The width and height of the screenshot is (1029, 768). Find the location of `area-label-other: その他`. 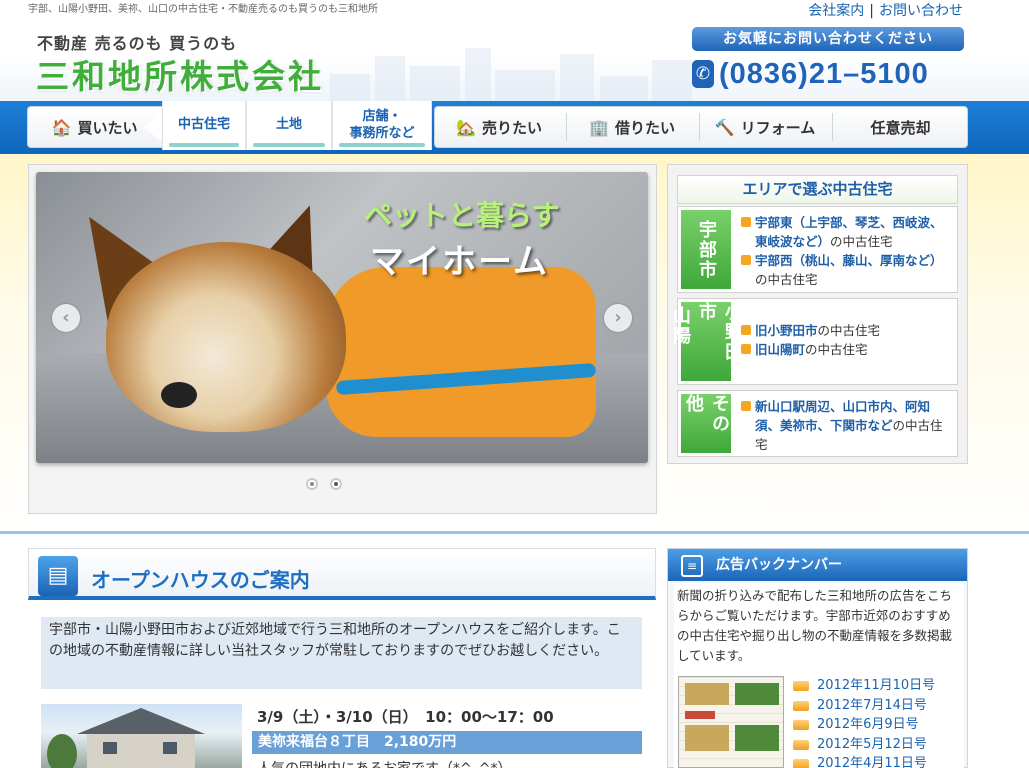

area-label-other: その他 is located at coordinates (706, 423).